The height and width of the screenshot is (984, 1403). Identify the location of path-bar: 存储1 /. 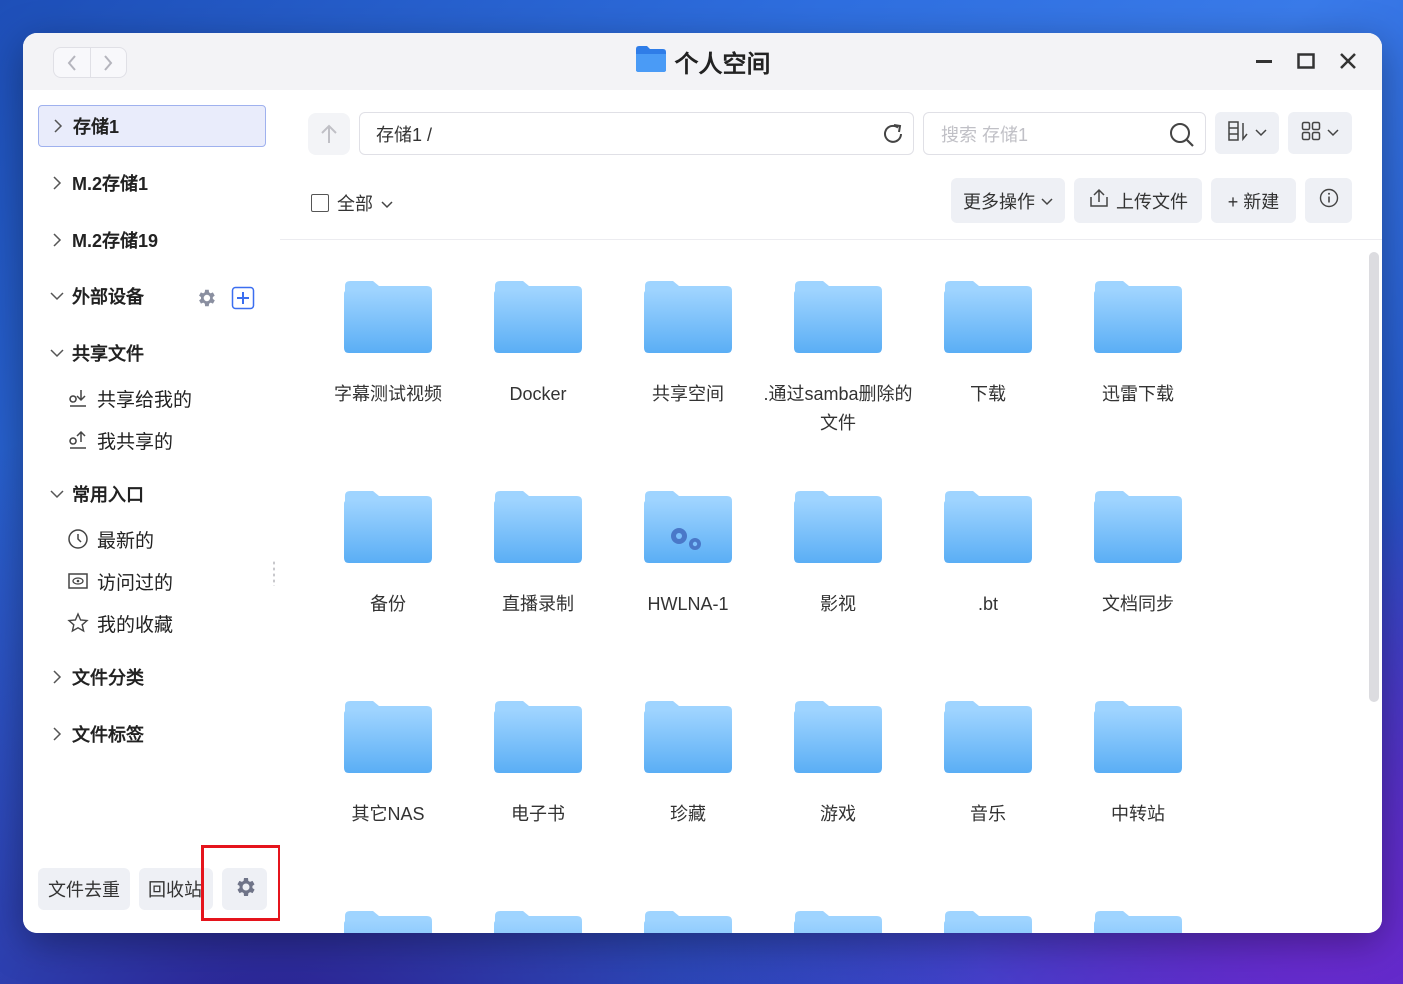
(636, 133).